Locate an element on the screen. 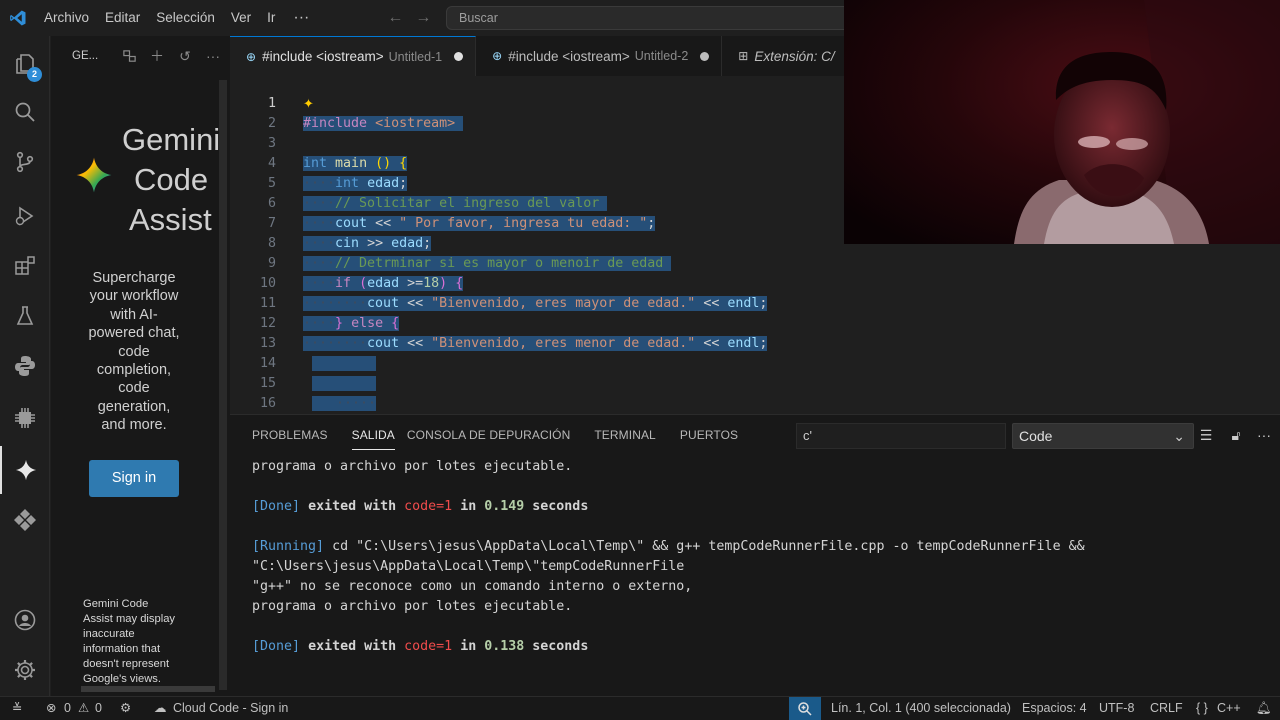 The width and height of the screenshot is (1280, 720). code-line: 15 ····· is located at coordinates (755, 382).